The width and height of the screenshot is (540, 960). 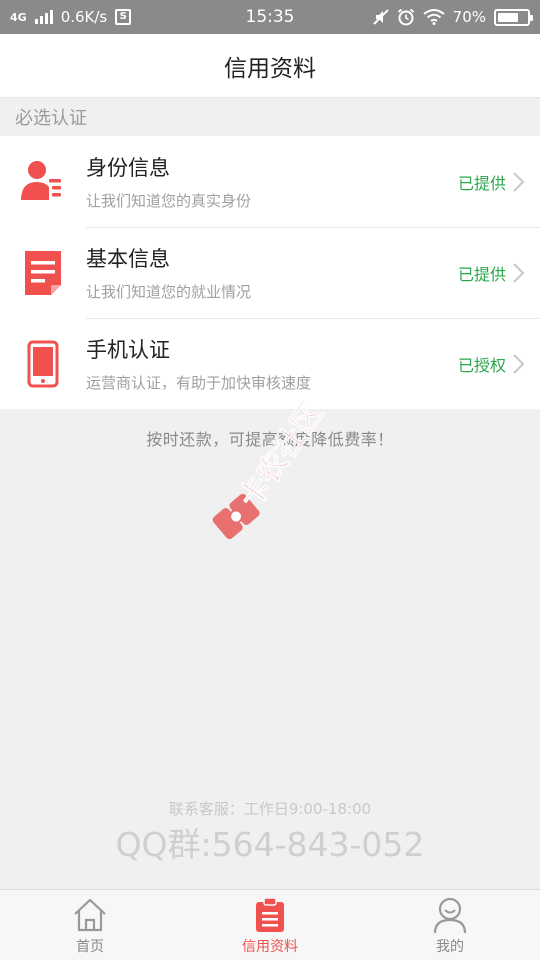 I want to click on item-description: 让我们知道您的就业情况, so click(x=169, y=292).